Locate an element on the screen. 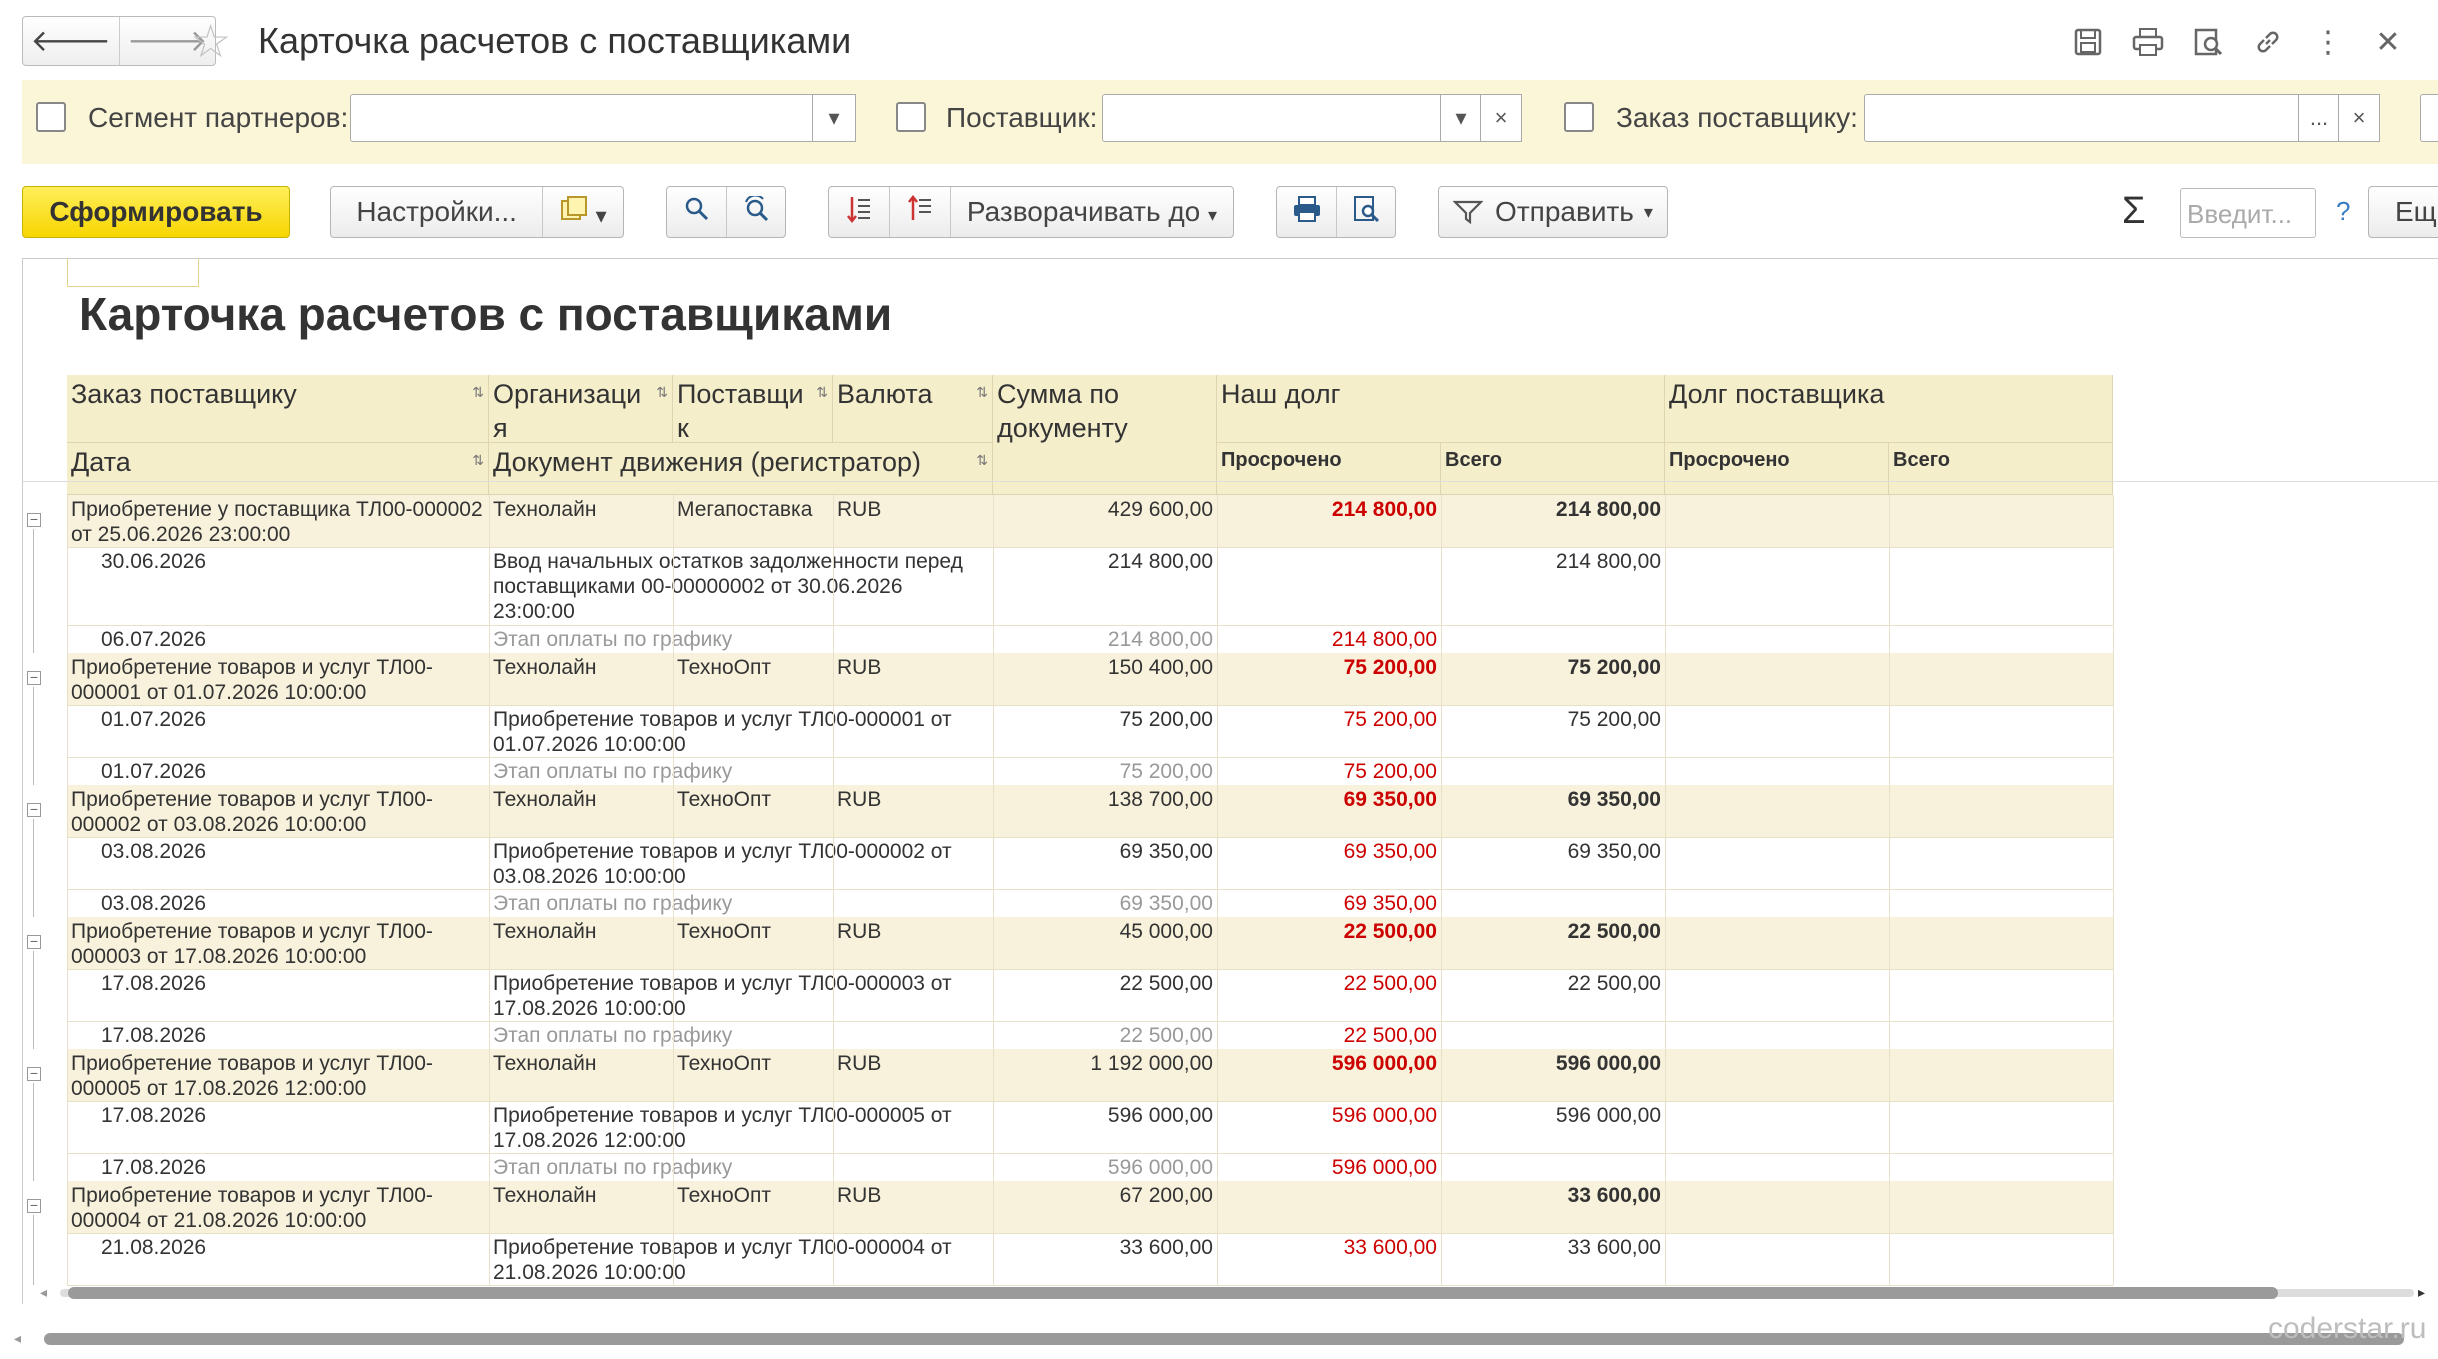  header-organization: Организаци я ⇅ is located at coordinates (581, 409).